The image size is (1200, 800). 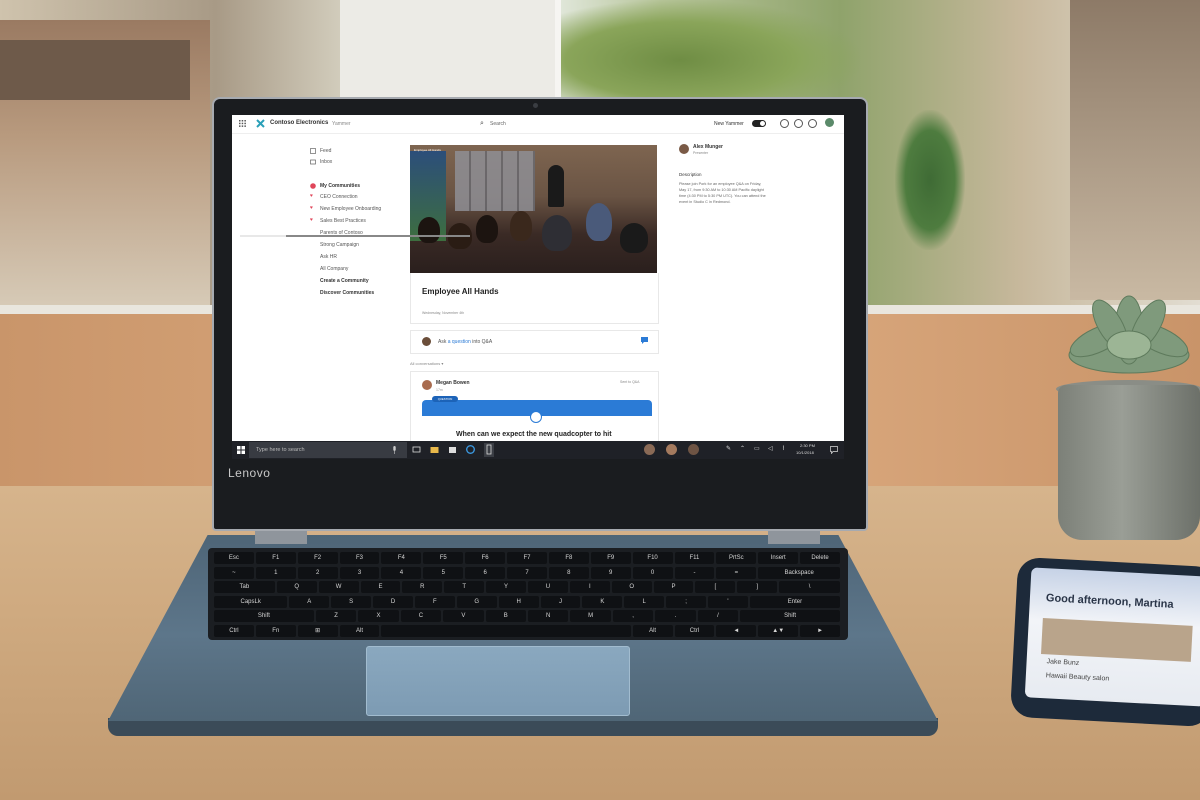 I want to click on taskbar-date: 10/1/2018, so click(x=805, y=452).